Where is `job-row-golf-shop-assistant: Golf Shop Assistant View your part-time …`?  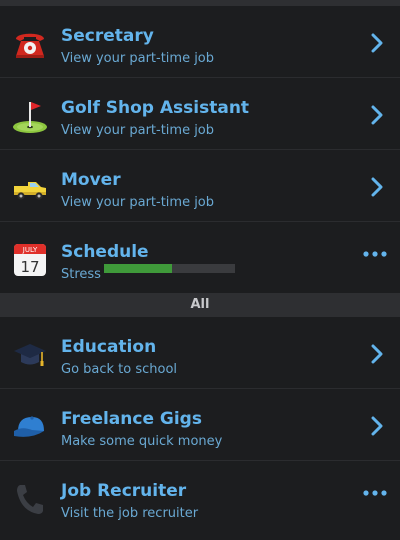
job-row-golf-shop-assistant: Golf Shop Assistant View your part-time … is located at coordinates (200, 114).